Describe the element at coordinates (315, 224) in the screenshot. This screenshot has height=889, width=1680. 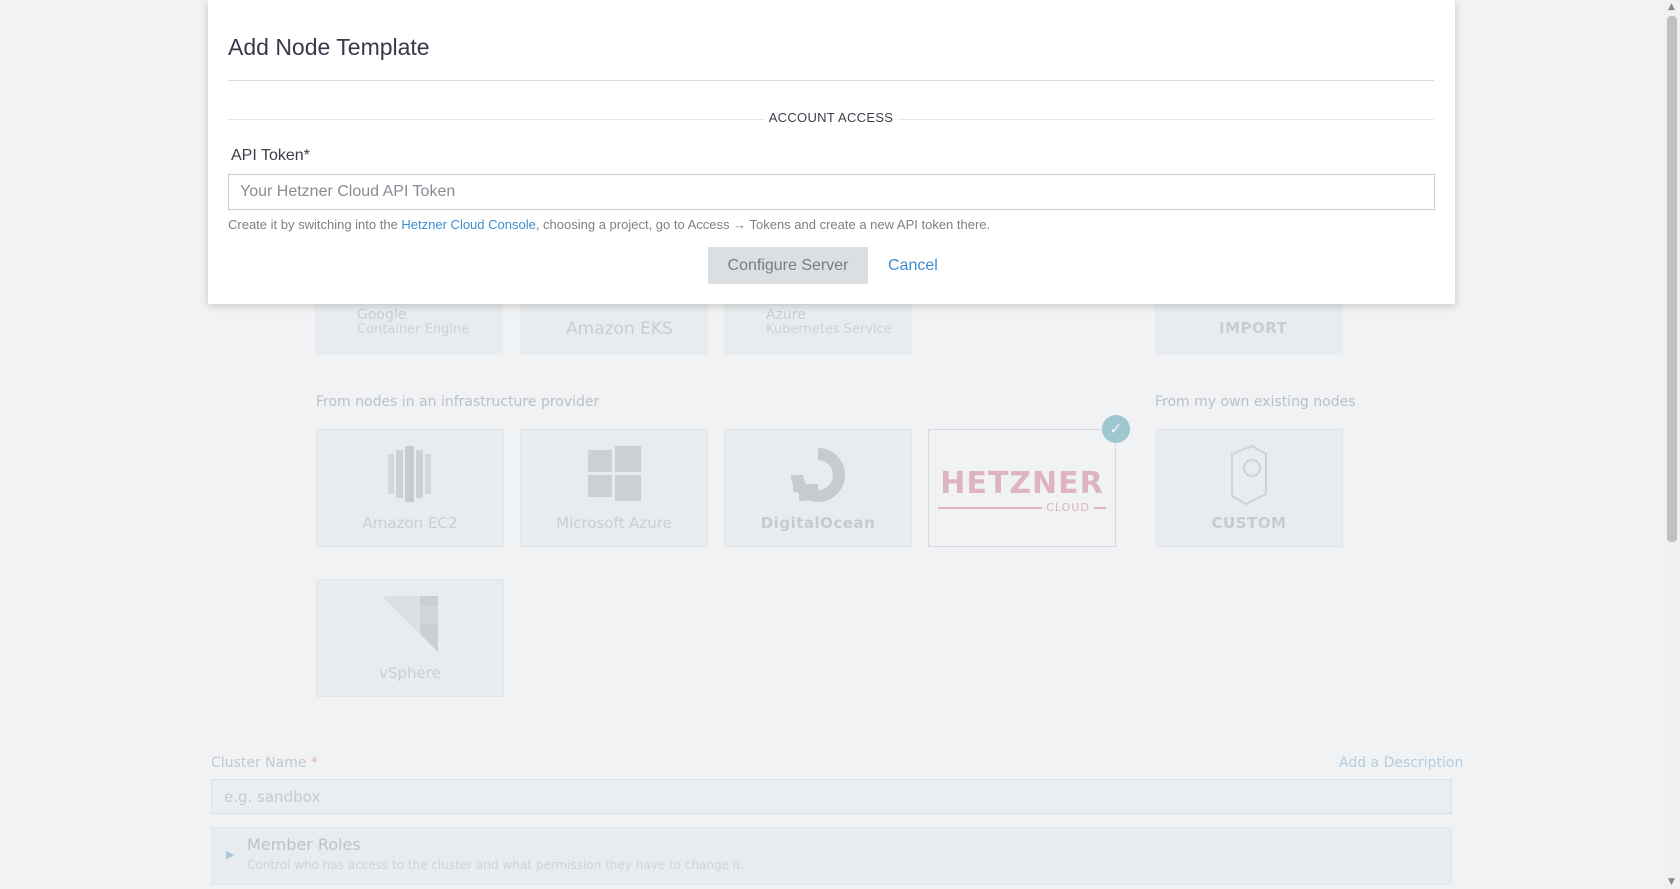
I see `help-text-before: Create it by switching into the` at that location.